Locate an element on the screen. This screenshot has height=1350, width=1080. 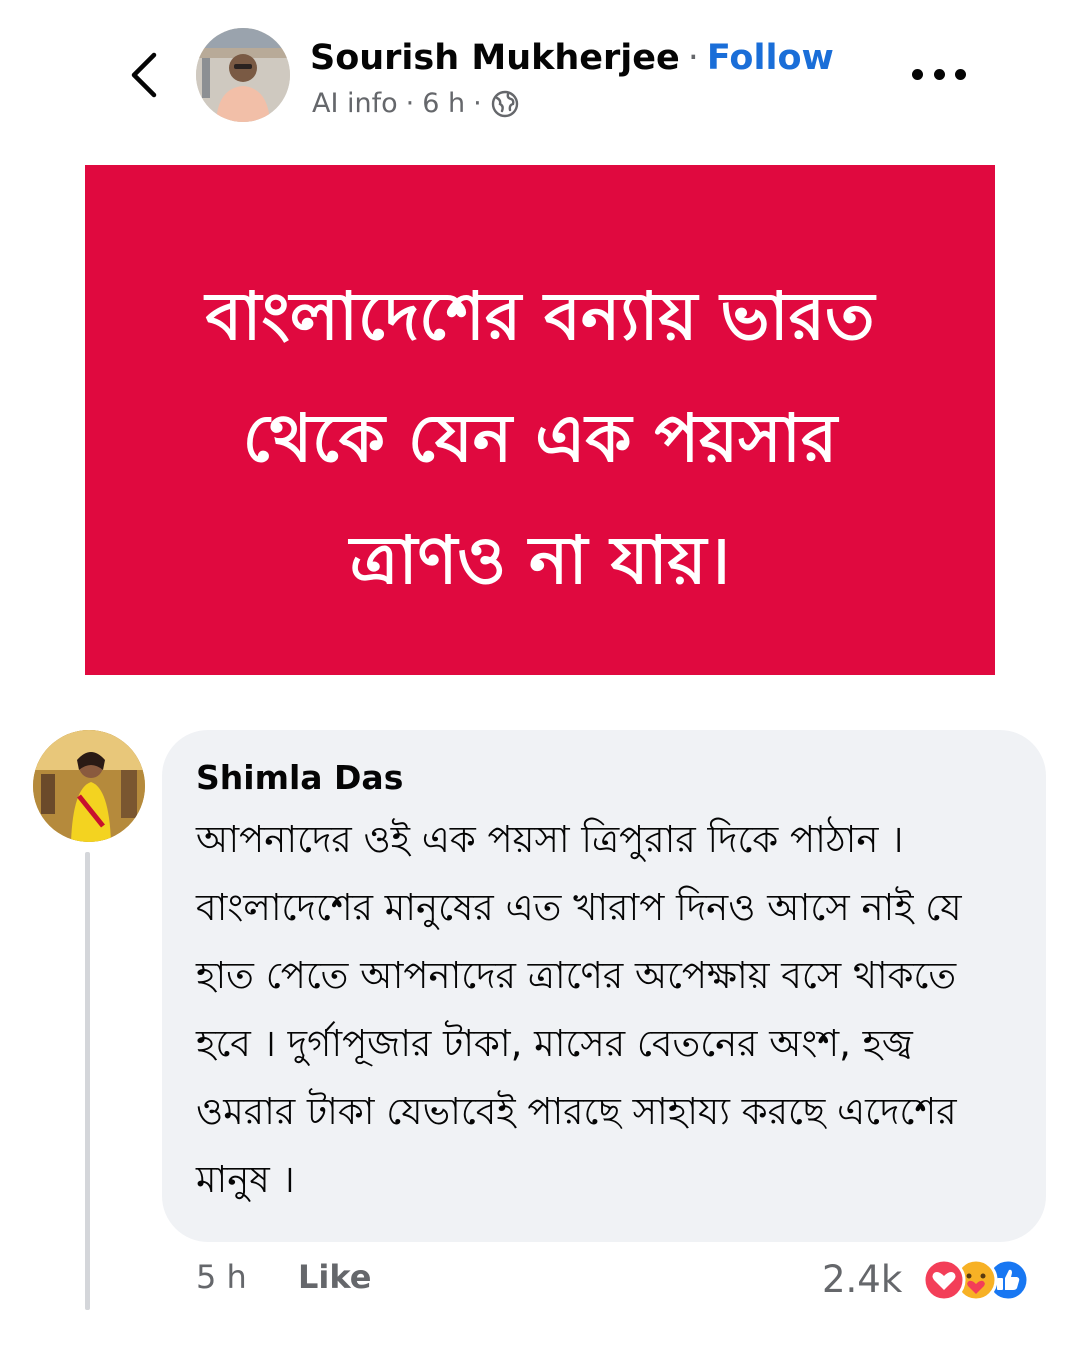
reaction-count: 2.4k is located at coordinates (862, 1279).